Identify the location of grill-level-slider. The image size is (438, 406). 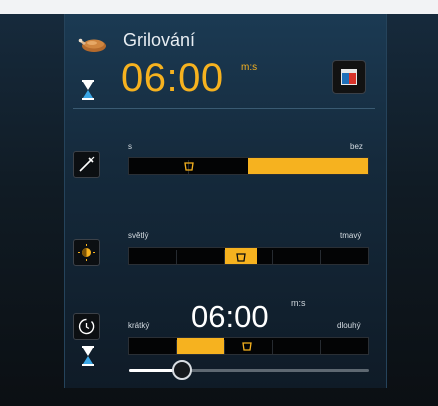
(248, 166).